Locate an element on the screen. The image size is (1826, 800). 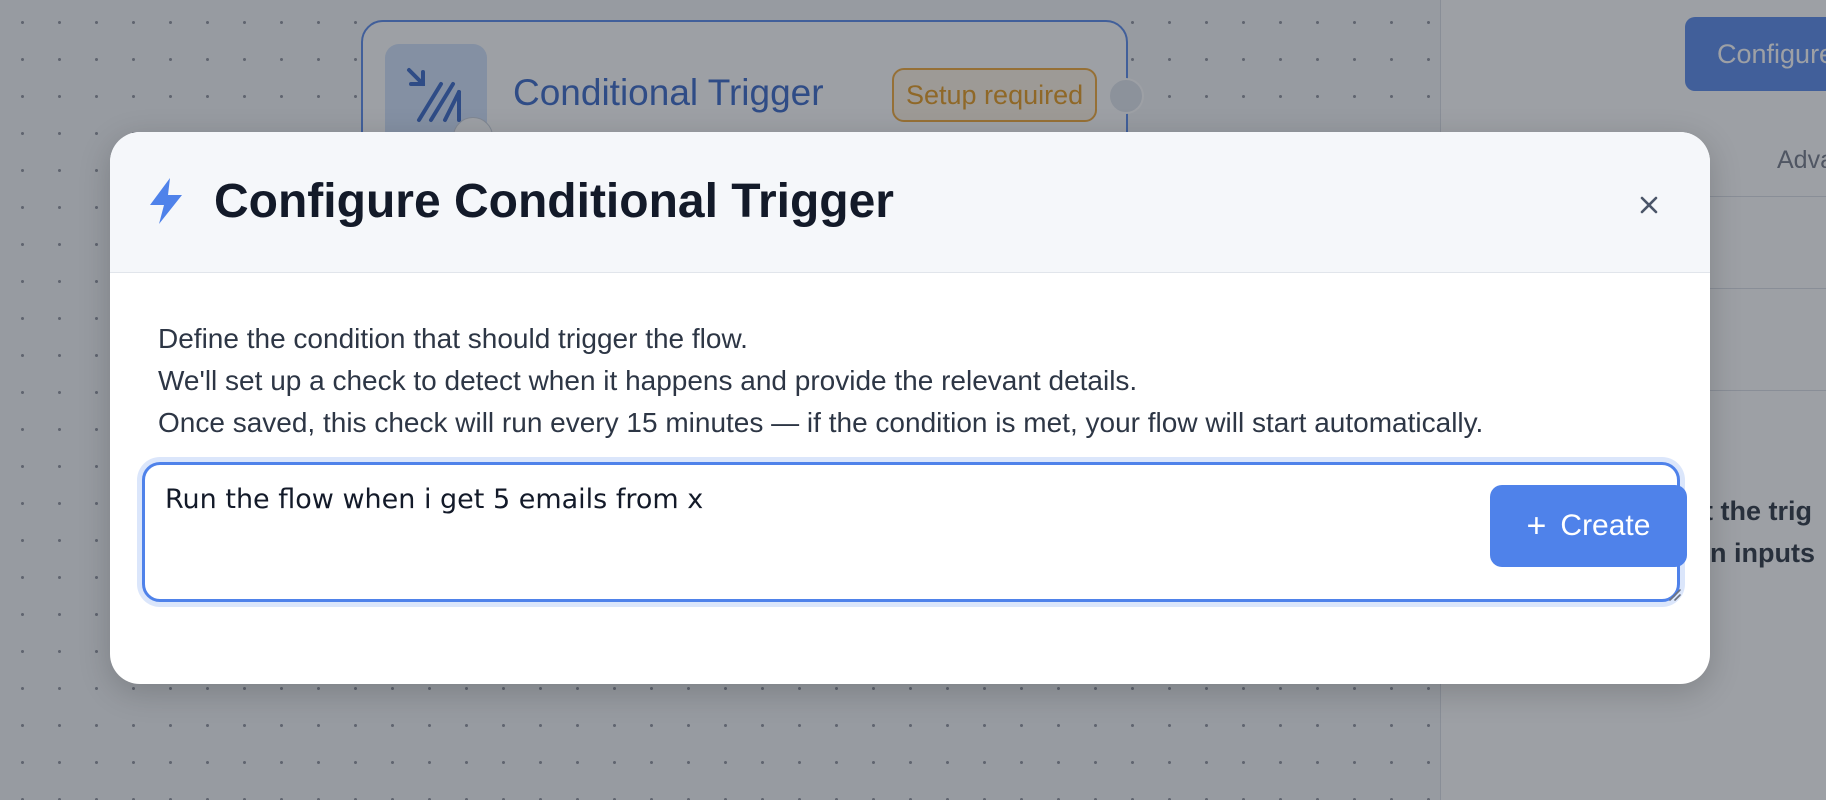
condition-input is located at coordinates (810, 531).